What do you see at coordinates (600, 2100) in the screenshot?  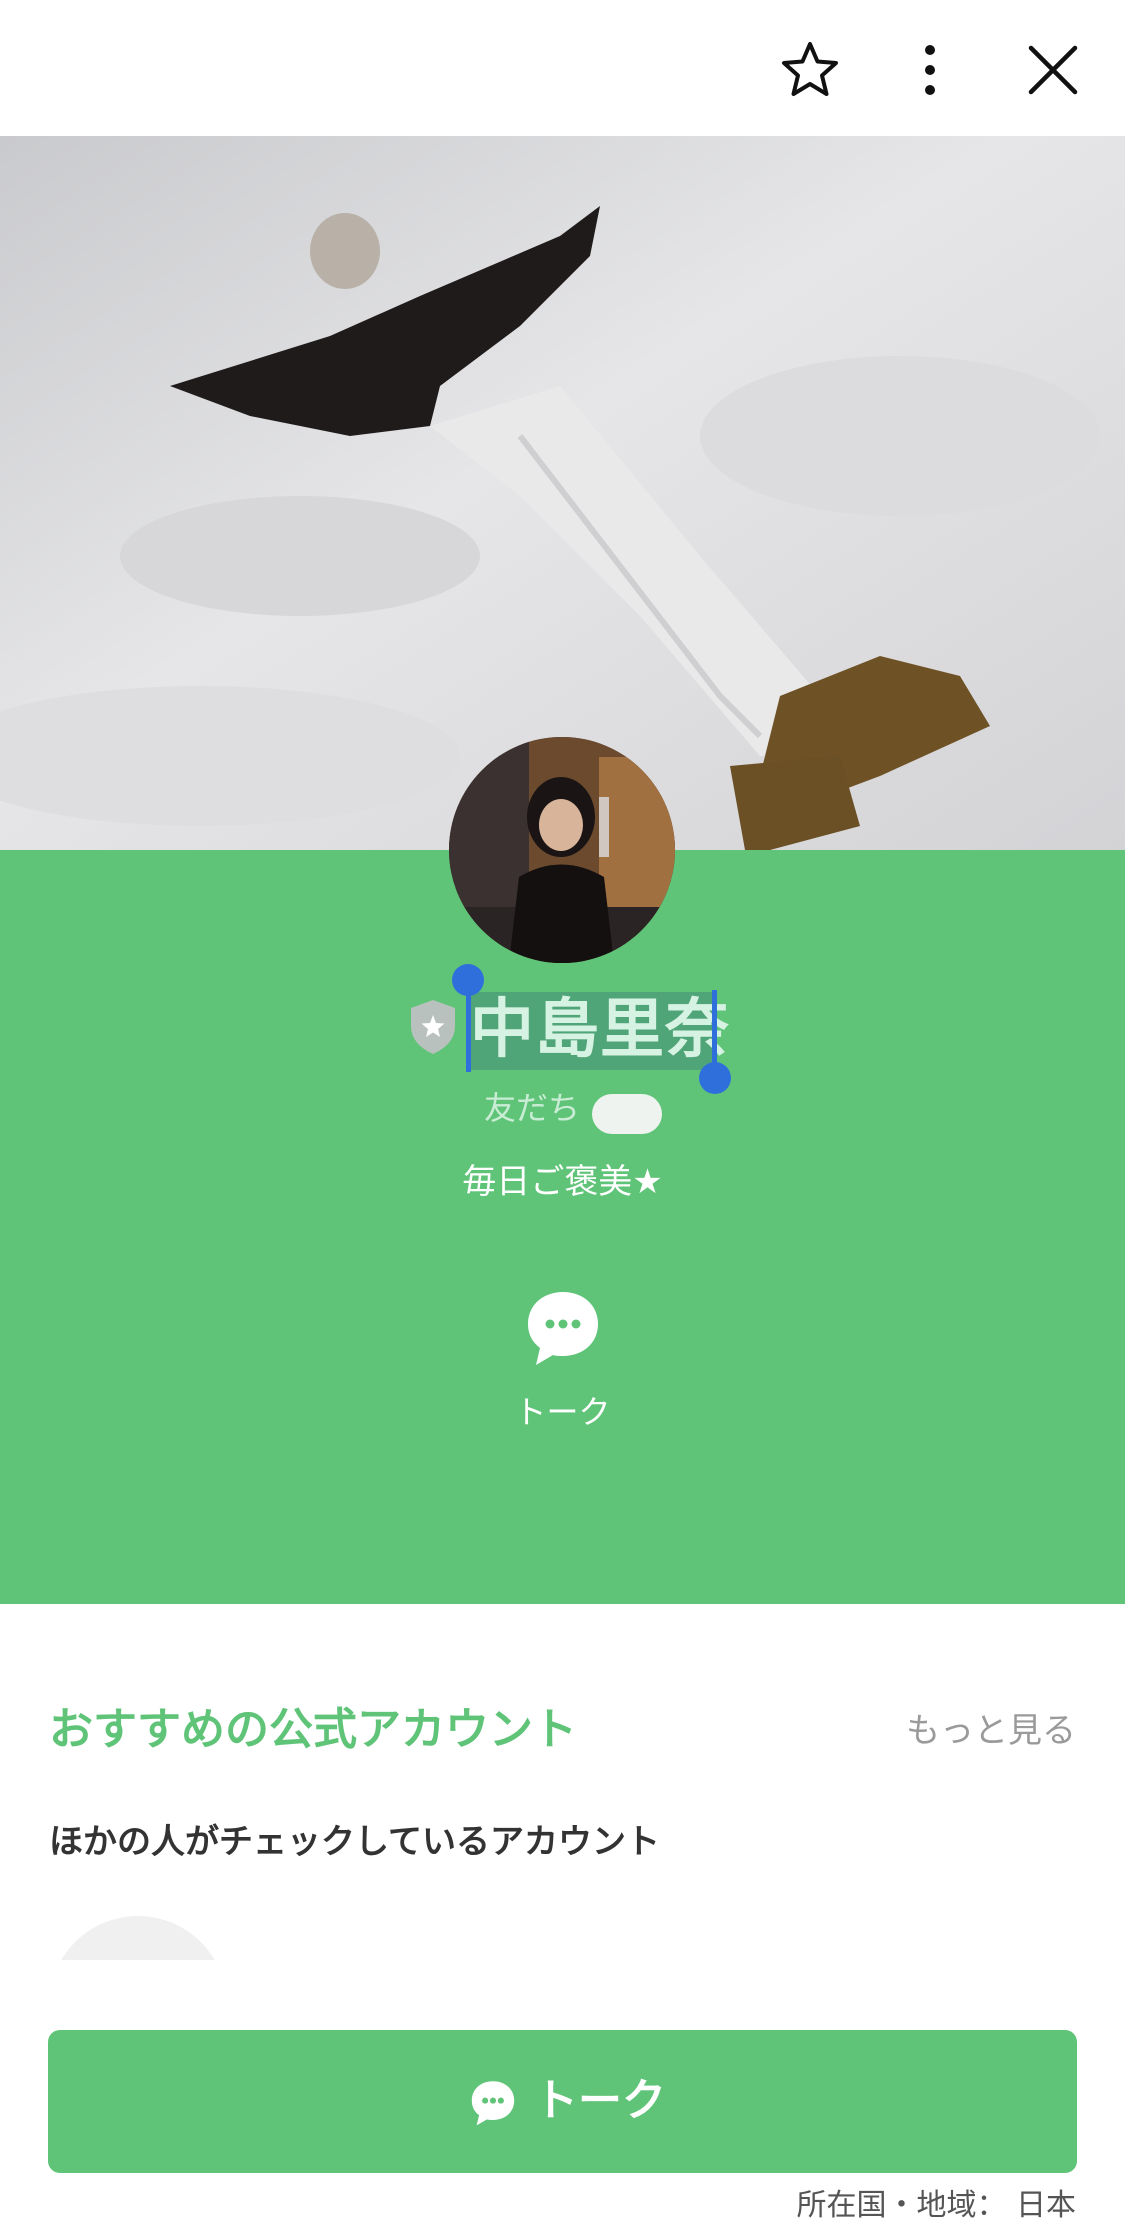 I see `talk-button-label: トーク` at bounding box center [600, 2100].